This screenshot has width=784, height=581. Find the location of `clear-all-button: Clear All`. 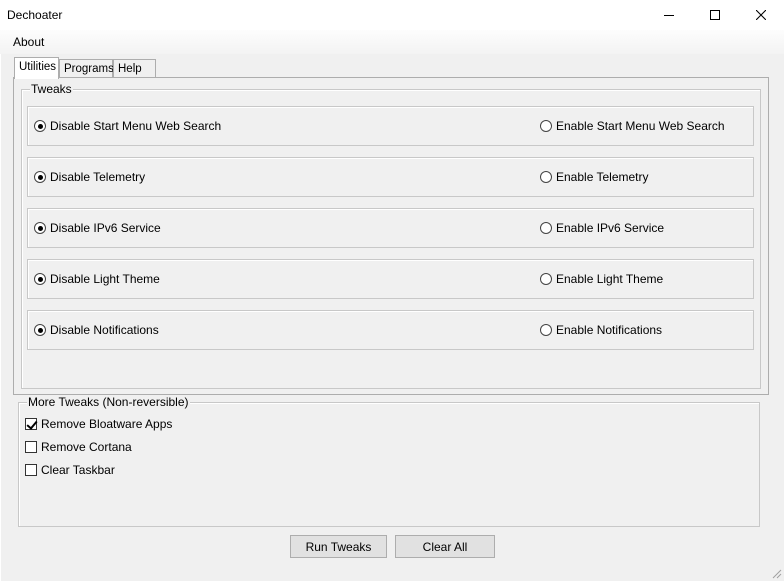

clear-all-button: Clear All is located at coordinates (445, 546).